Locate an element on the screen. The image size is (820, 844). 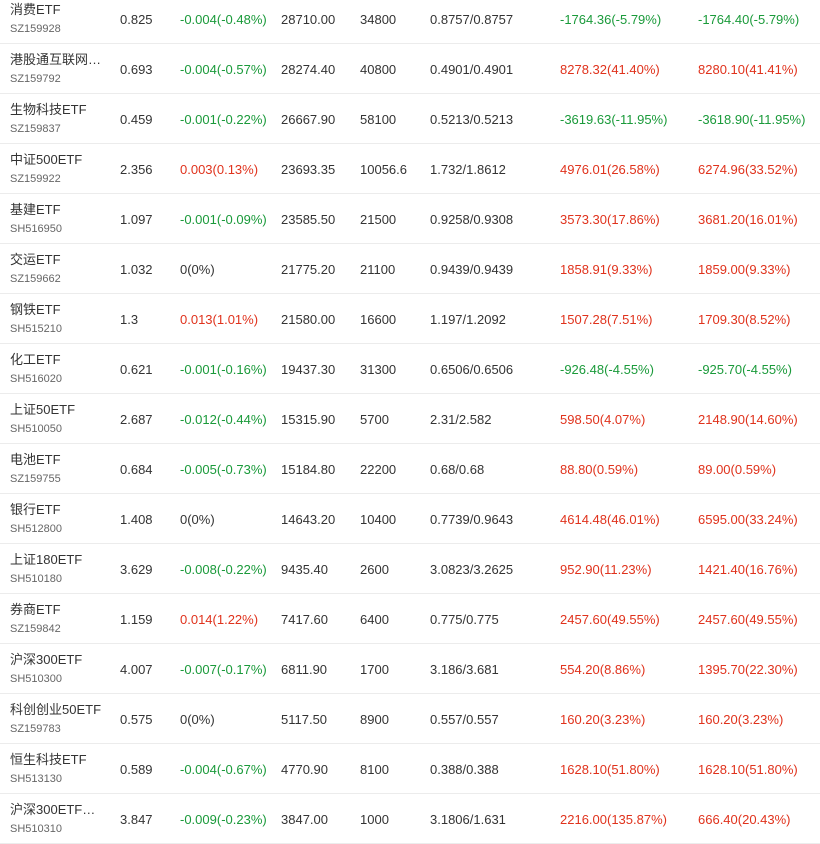
shares-cell: 34800 is located at coordinates (378, 19).